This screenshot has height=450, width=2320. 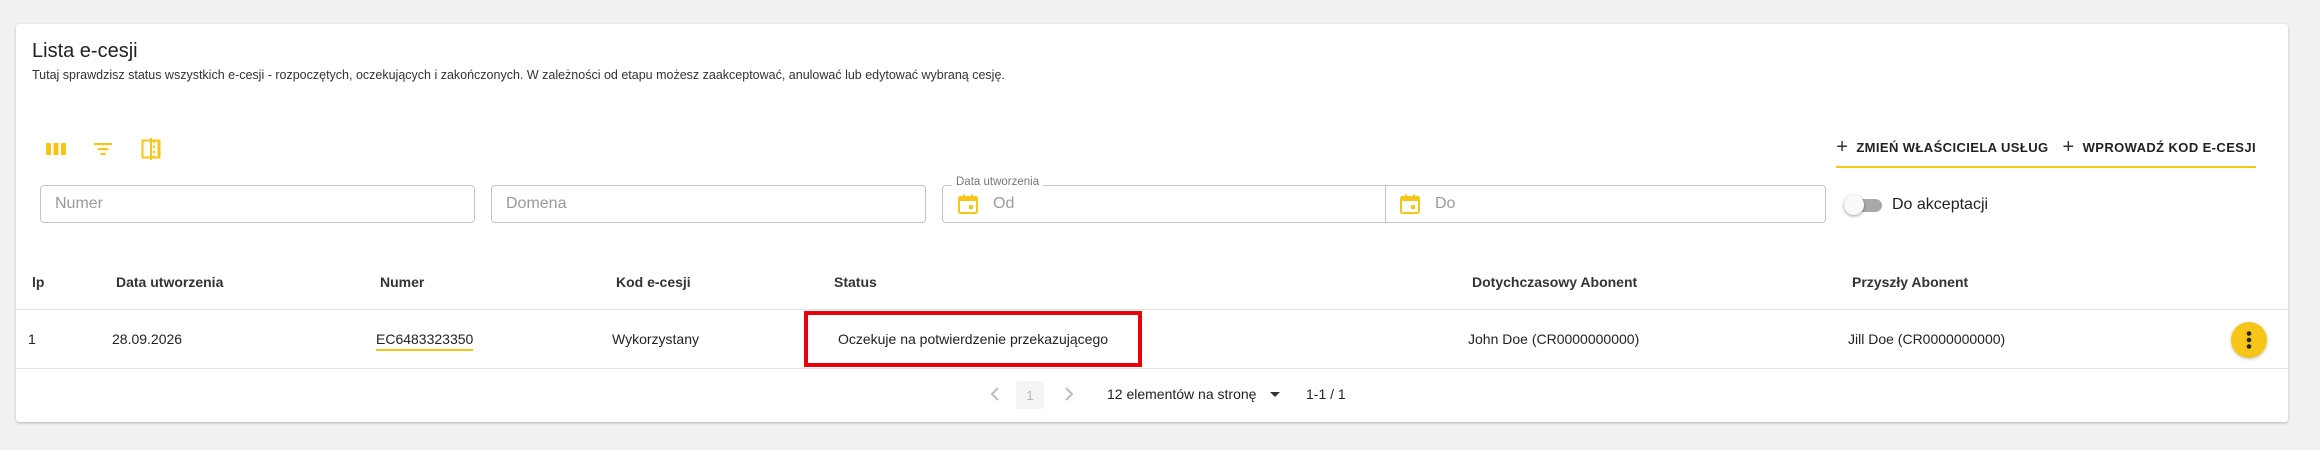 What do you see at coordinates (1164, 204) in the screenshot?
I see `date-from-field: Od` at bounding box center [1164, 204].